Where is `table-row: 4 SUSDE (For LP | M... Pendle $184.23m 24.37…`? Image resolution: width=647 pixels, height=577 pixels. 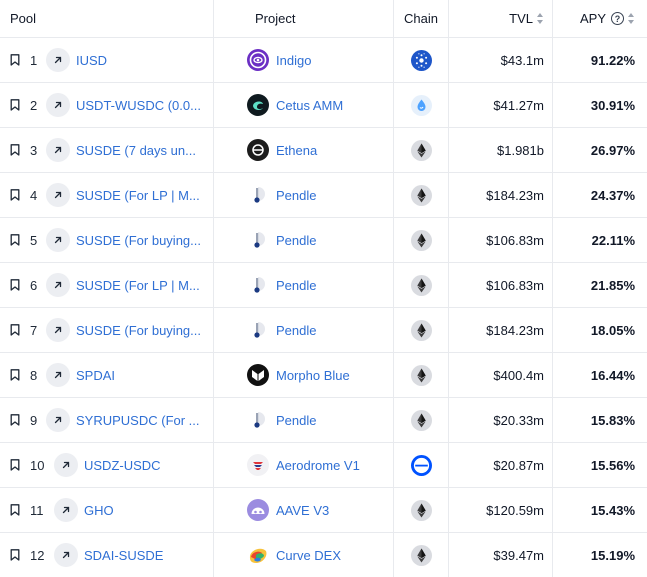
table-row: 4 SUSDE (For LP | M... Pendle $184.23m 24.37… is located at coordinates (323, 195).